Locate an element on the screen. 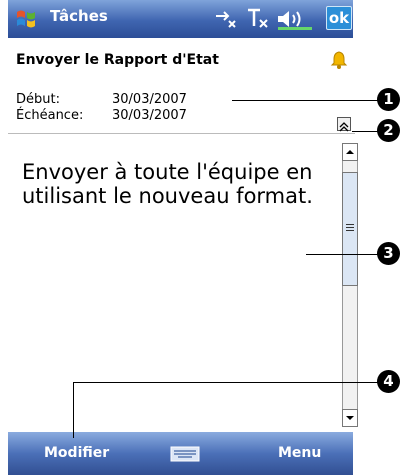  scroll-down-button is located at coordinates (350, 418).